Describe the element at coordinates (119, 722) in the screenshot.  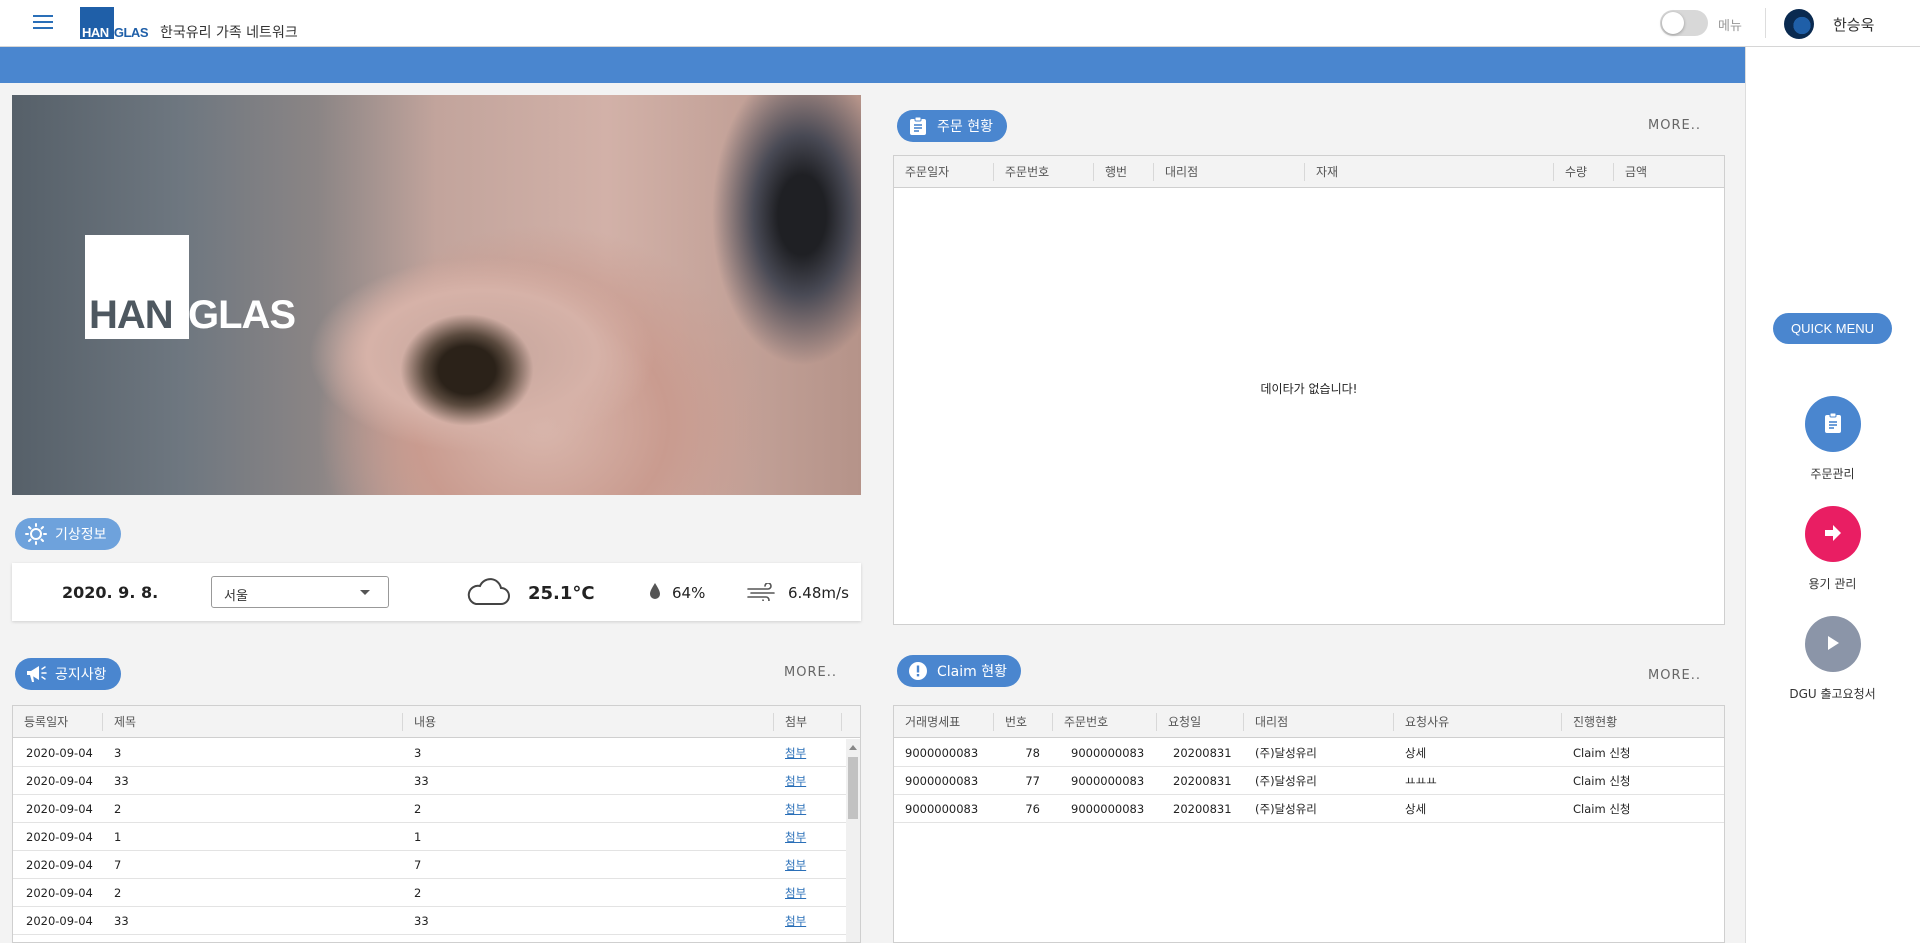
I see `col-header: 제목` at that location.